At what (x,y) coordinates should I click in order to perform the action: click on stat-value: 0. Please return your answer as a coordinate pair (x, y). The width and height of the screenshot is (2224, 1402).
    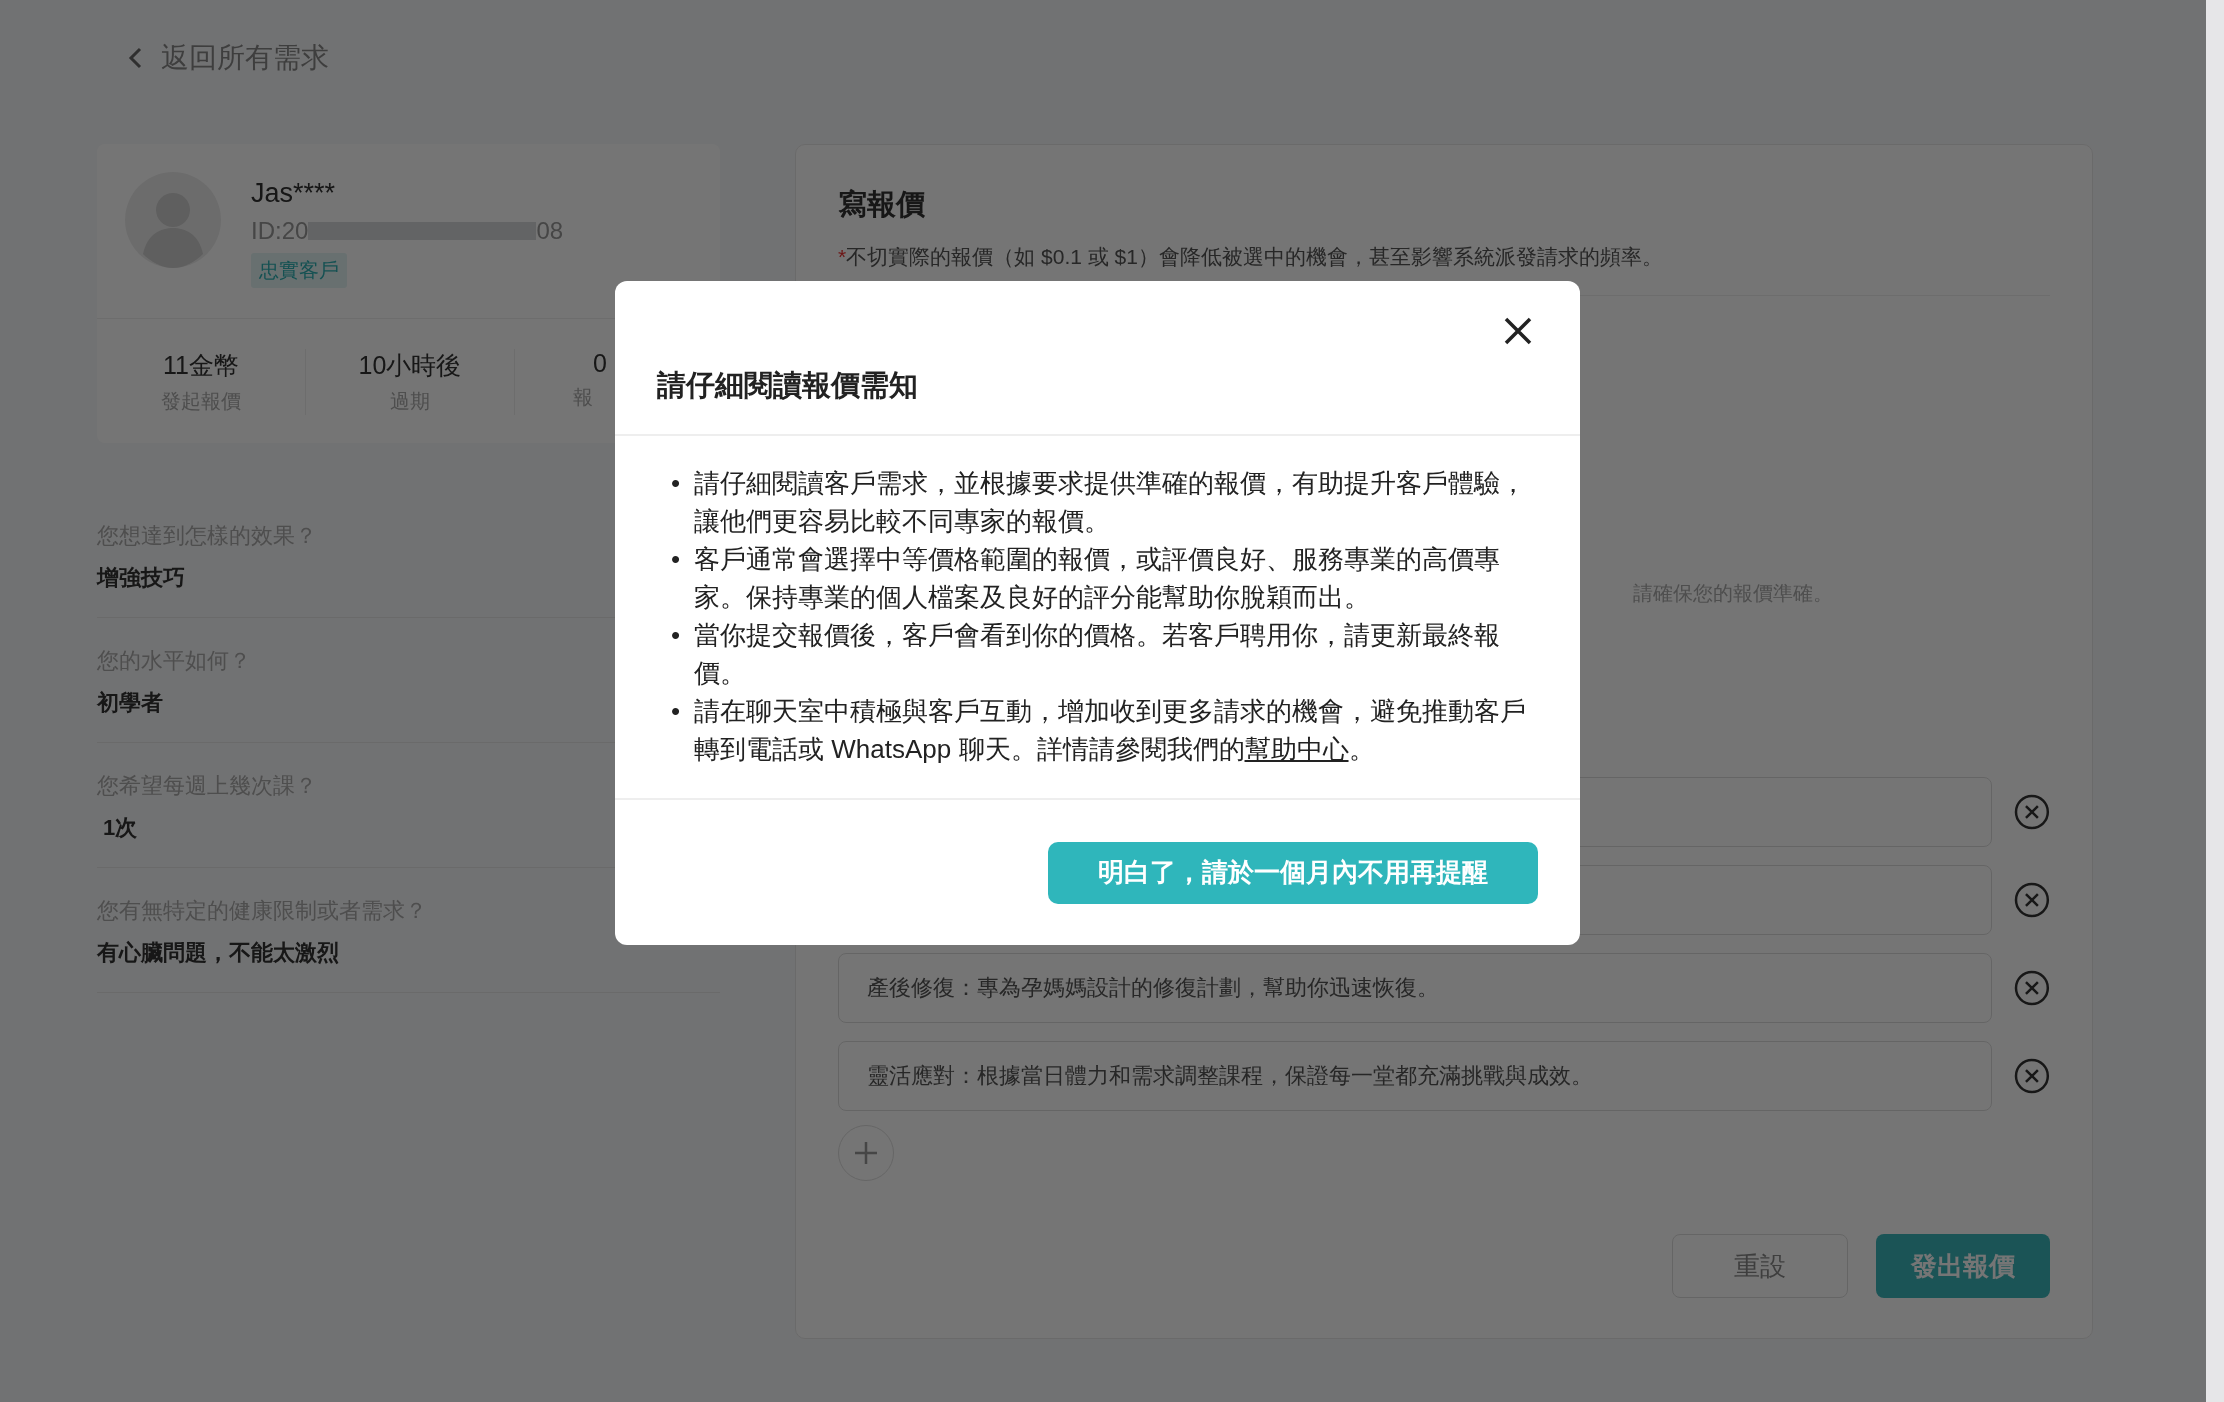
    Looking at the image, I should click on (600, 363).